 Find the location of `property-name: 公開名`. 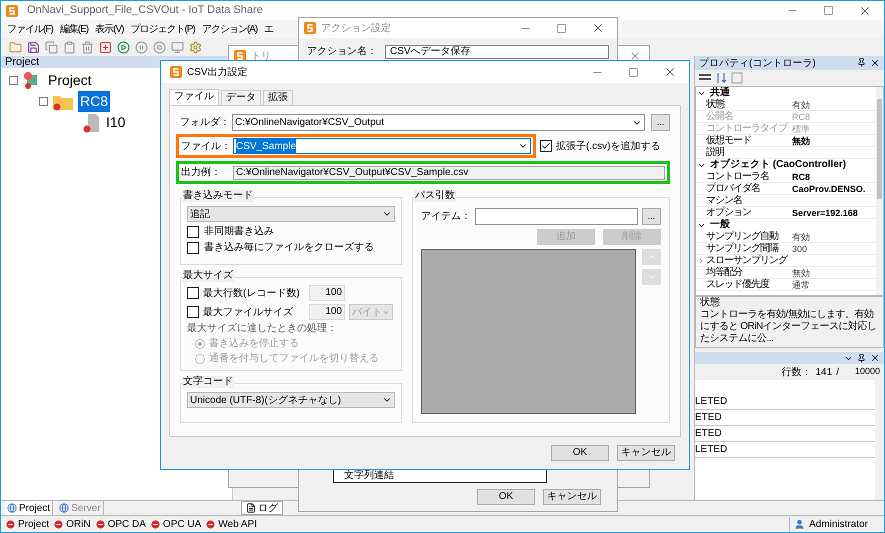

property-name: 公開名 is located at coordinates (720, 116).